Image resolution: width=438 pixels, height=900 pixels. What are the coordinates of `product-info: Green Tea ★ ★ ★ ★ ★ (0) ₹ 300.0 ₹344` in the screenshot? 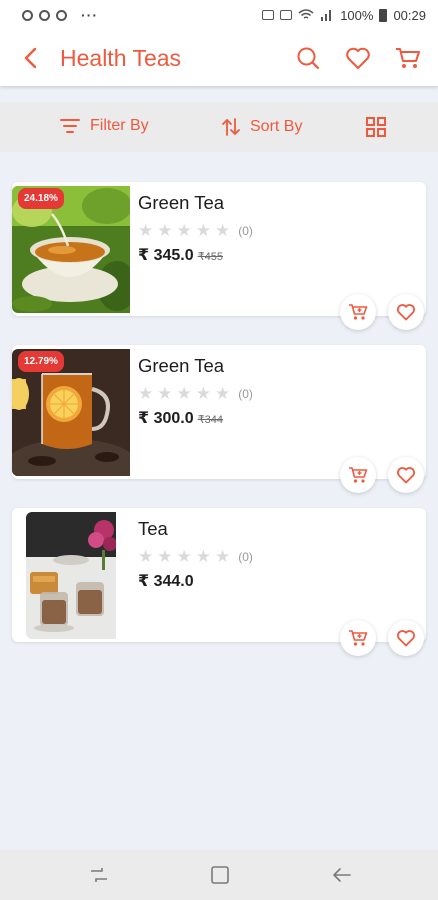 It's located at (195, 391).